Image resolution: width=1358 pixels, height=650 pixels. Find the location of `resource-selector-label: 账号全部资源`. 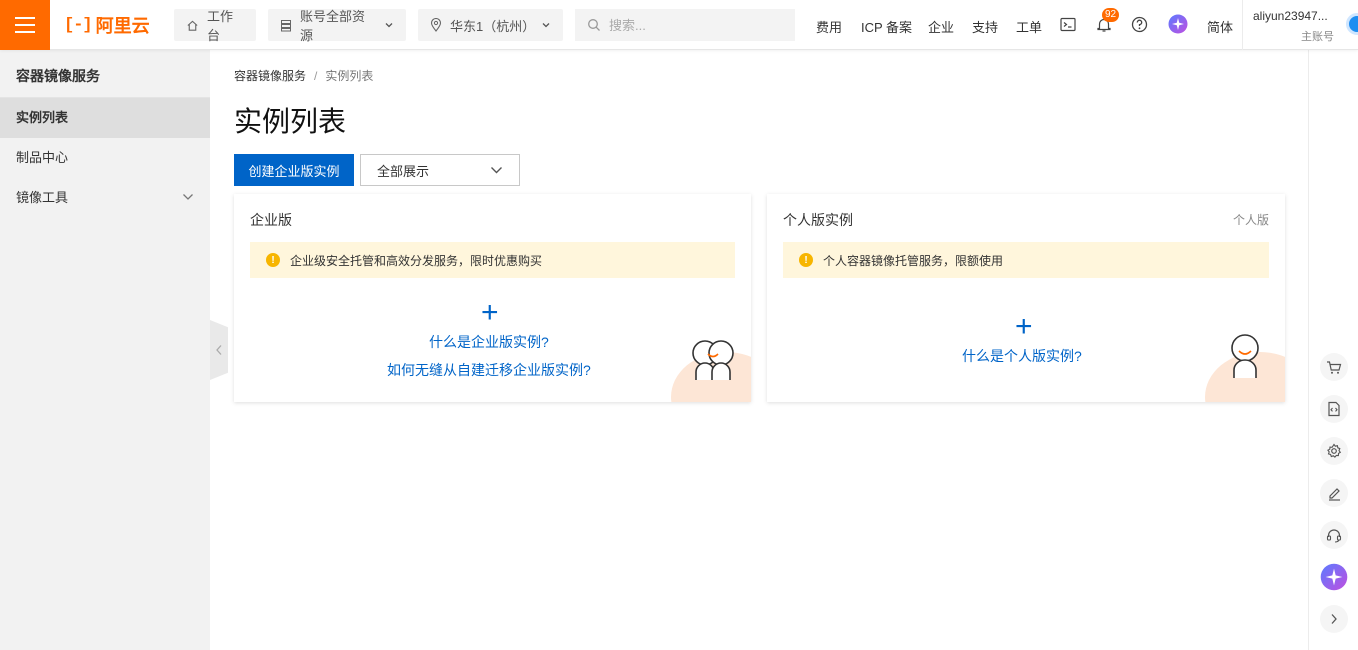

resource-selector-label: 账号全部资源 is located at coordinates (333, 26).